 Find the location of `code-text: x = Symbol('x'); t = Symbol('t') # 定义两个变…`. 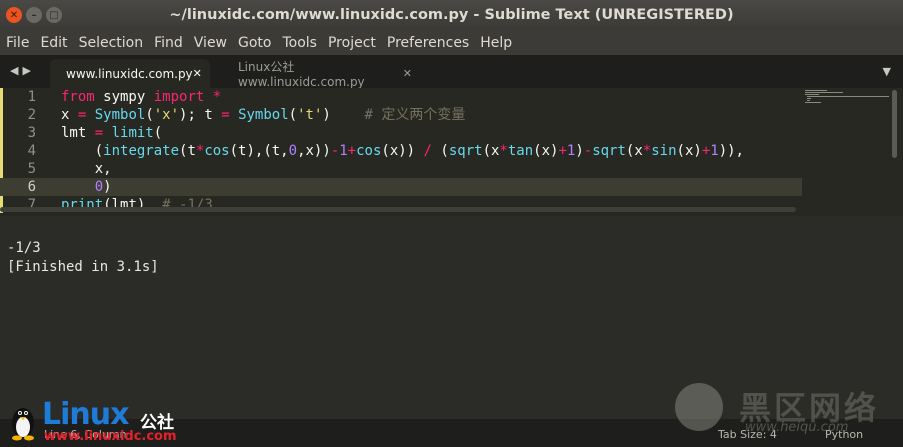

code-text: x = Symbol('x'); t = Symbol('t') # 定义两个变… is located at coordinates (263, 115).